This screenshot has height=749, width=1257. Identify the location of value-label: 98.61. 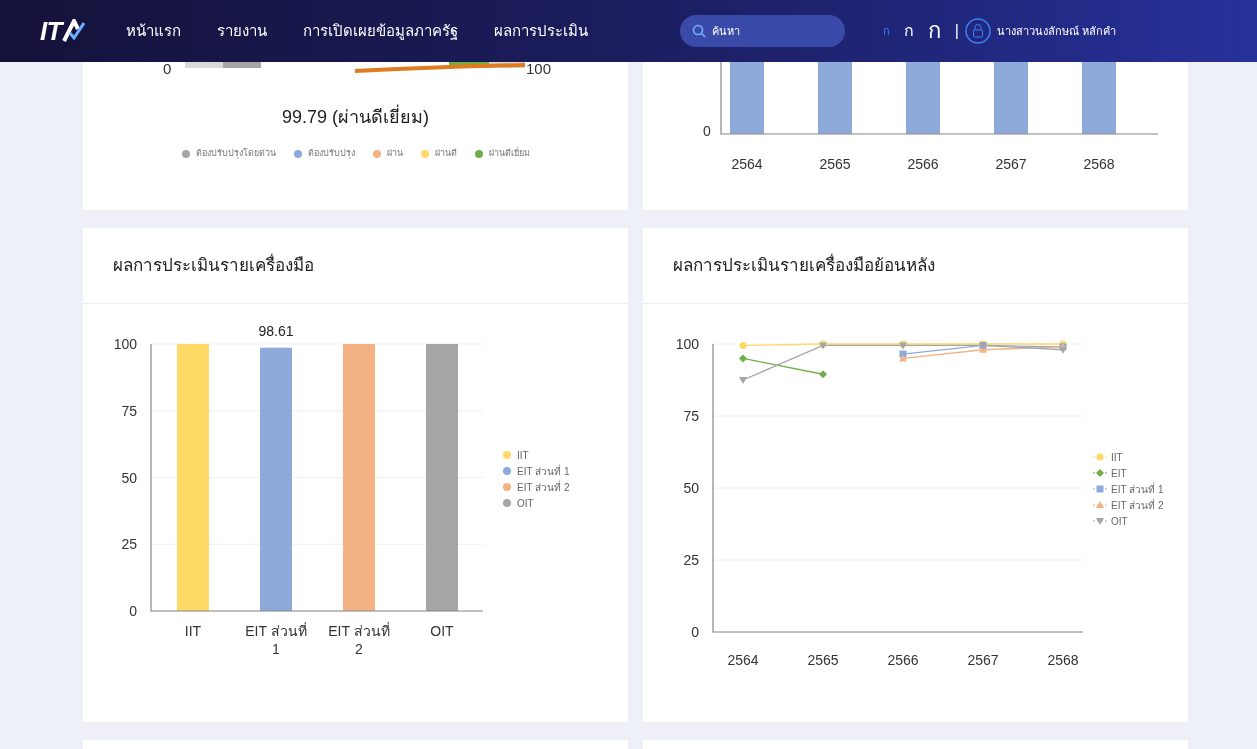
(276, 330).